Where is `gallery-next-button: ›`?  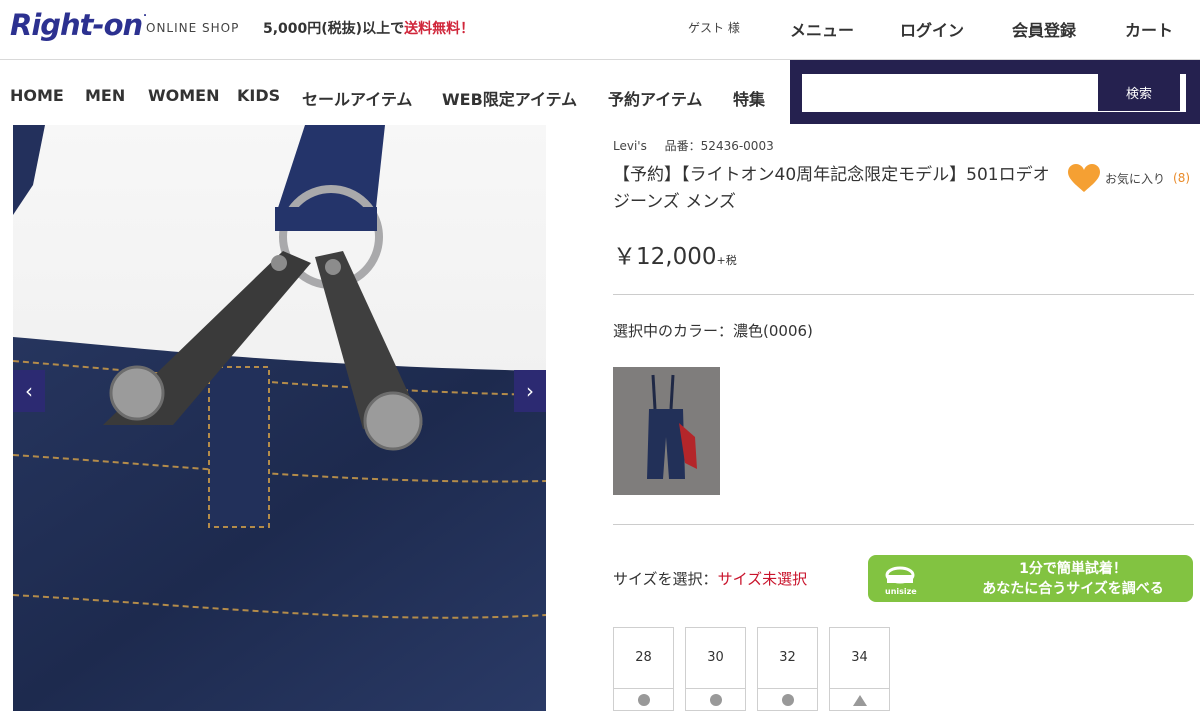 gallery-next-button: › is located at coordinates (530, 391).